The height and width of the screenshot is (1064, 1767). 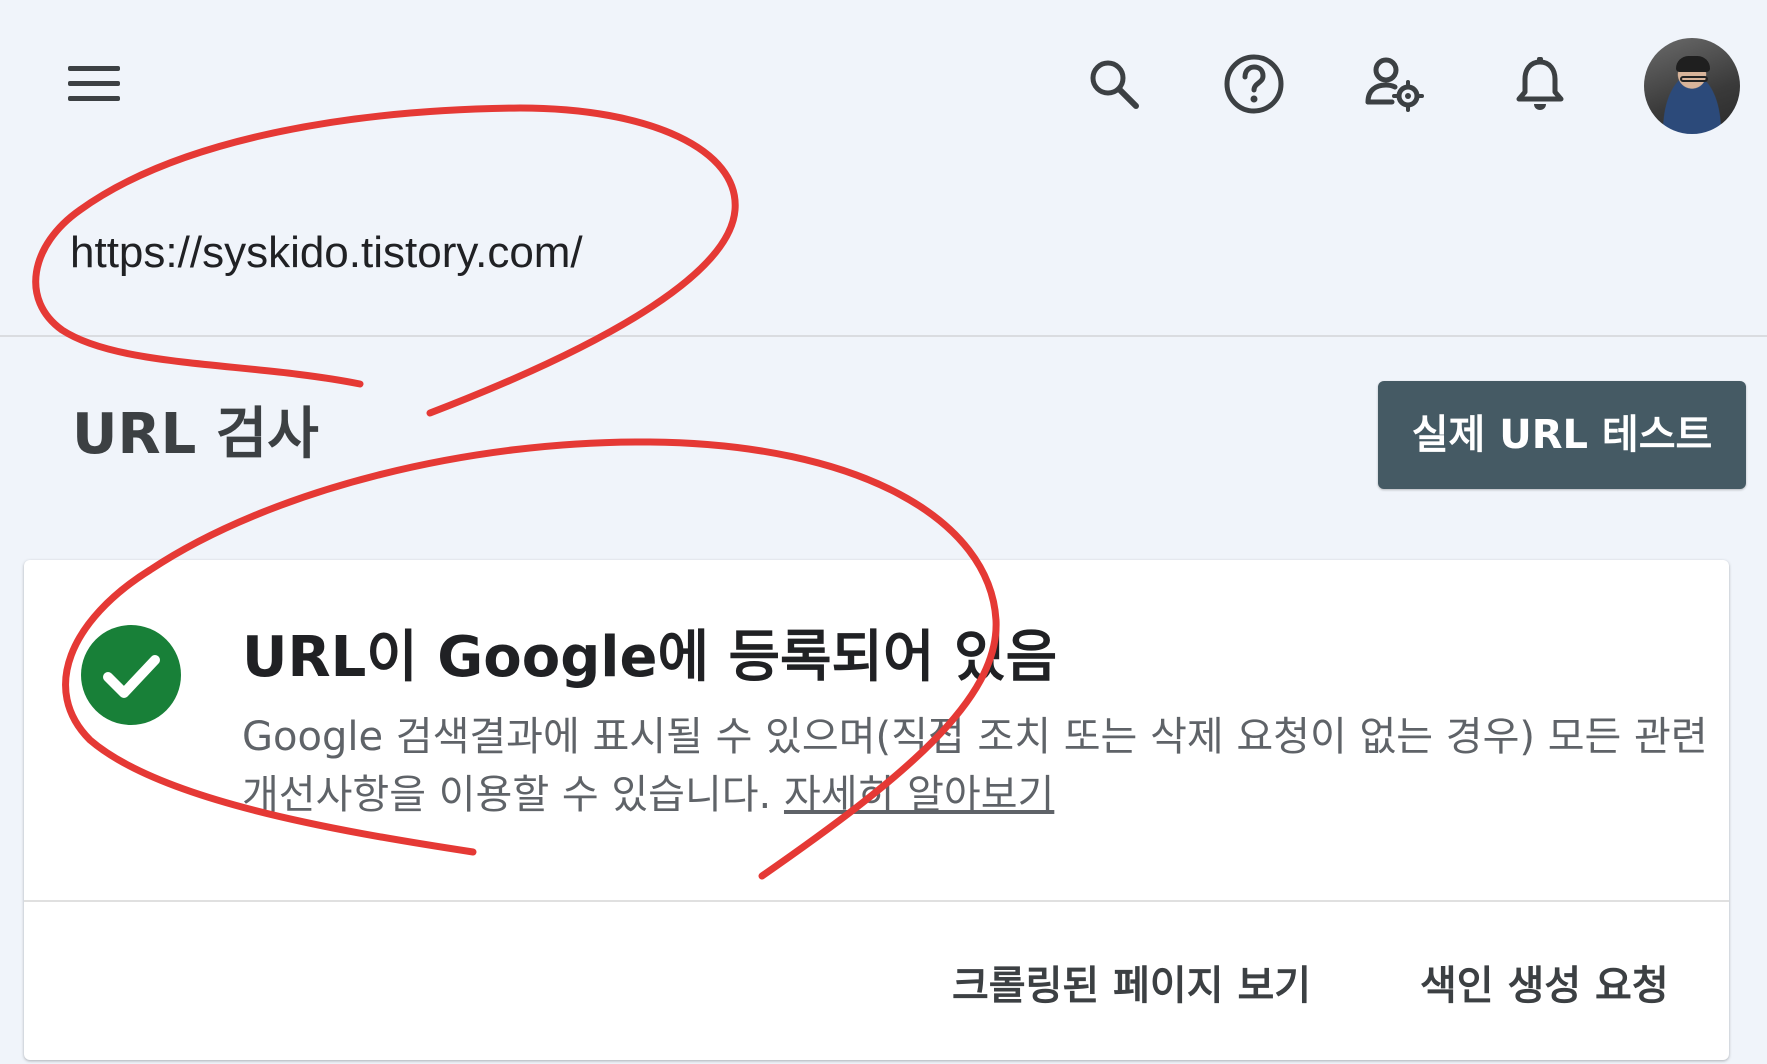 What do you see at coordinates (919, 795) in the screenshot?
I see `learn-more-link: 자세히 알아보기` at bounding box center [919, 795].